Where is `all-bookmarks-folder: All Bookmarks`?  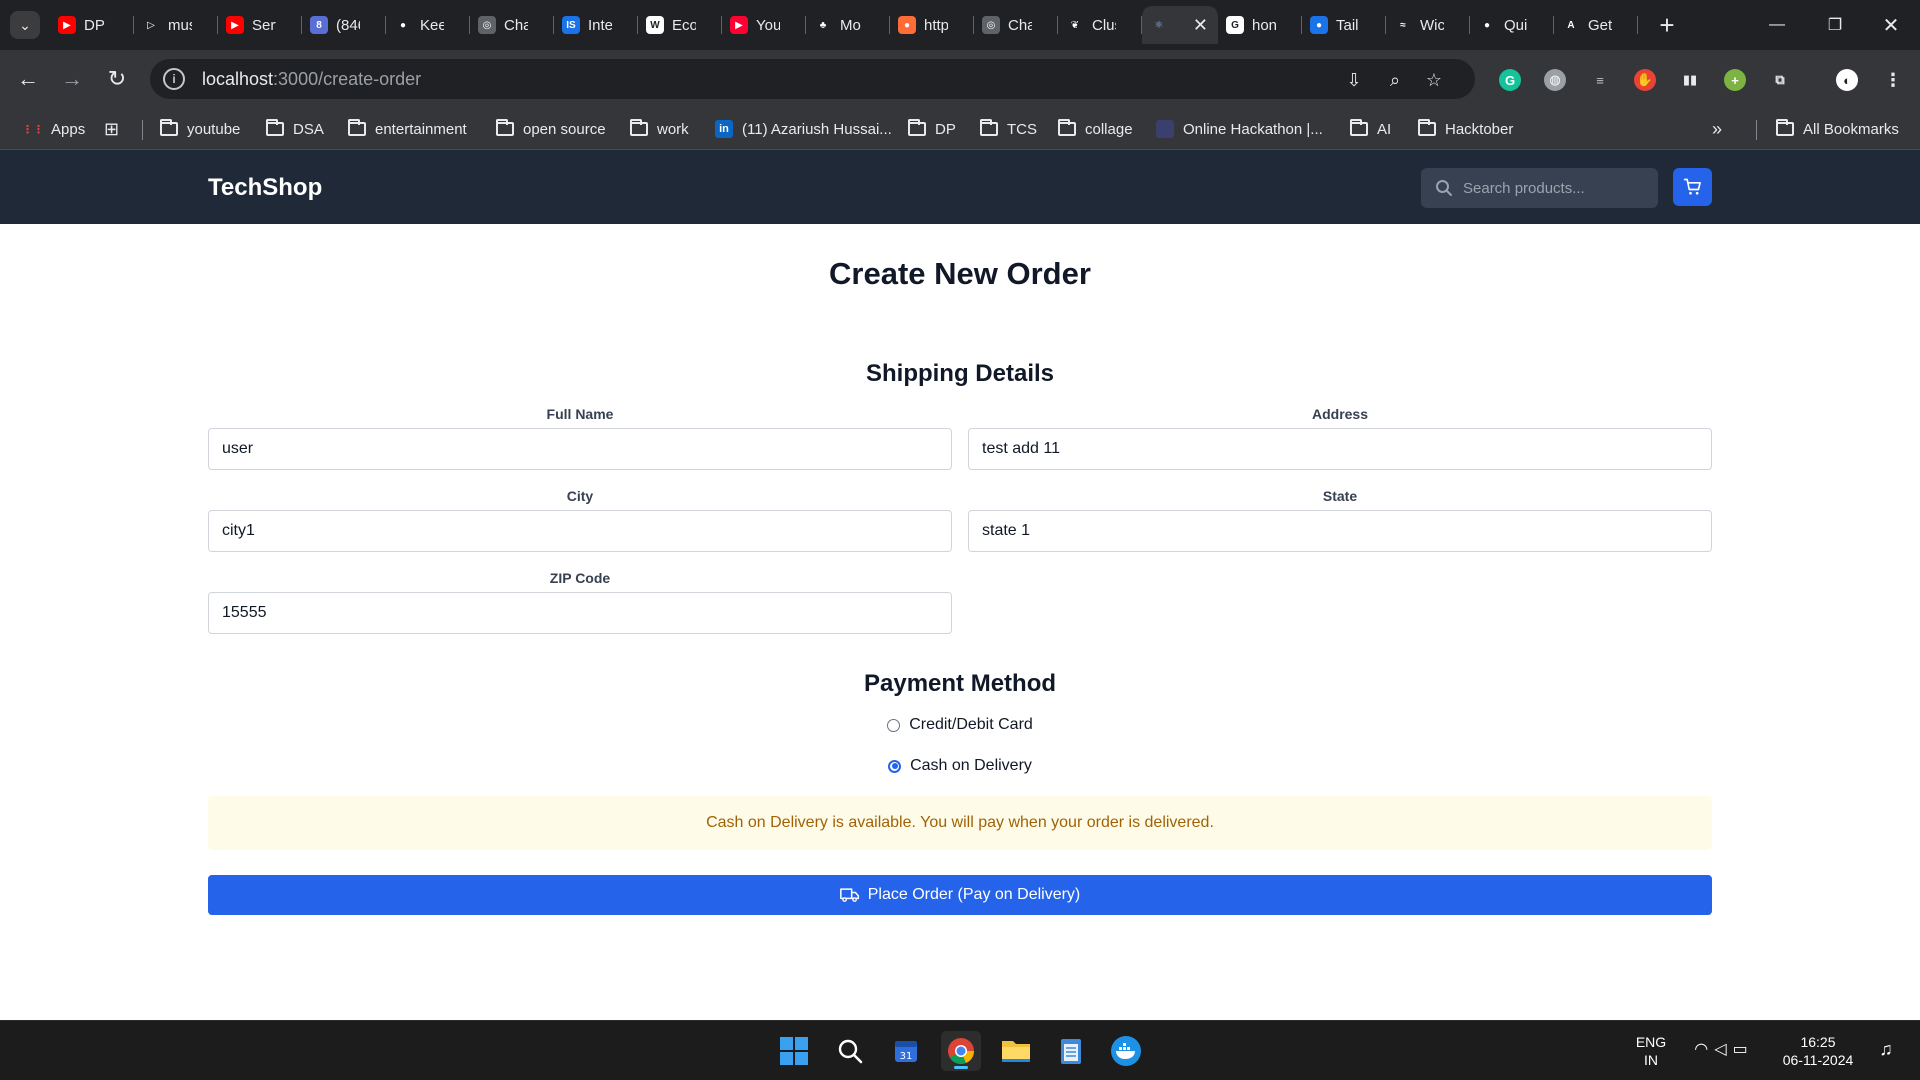 all-bookmarks-folder: All Bookmarks is located at coordinates (1837, 129).